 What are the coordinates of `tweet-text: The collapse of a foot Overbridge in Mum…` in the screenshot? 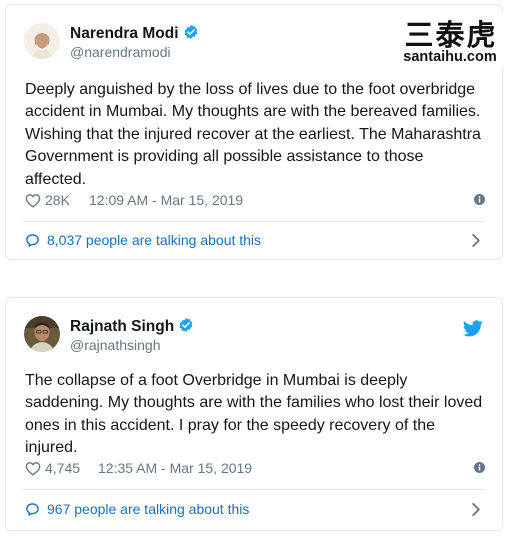 It's located at (254, 414).